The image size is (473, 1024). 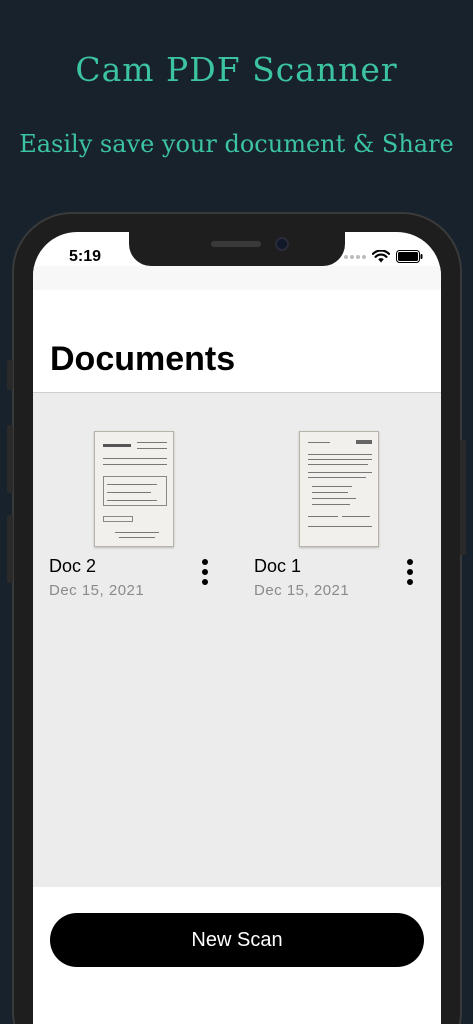 What do you see at coordinates (237, 249) in the screenshot?
I see `phone-notch` at bounding box center [237, 249].